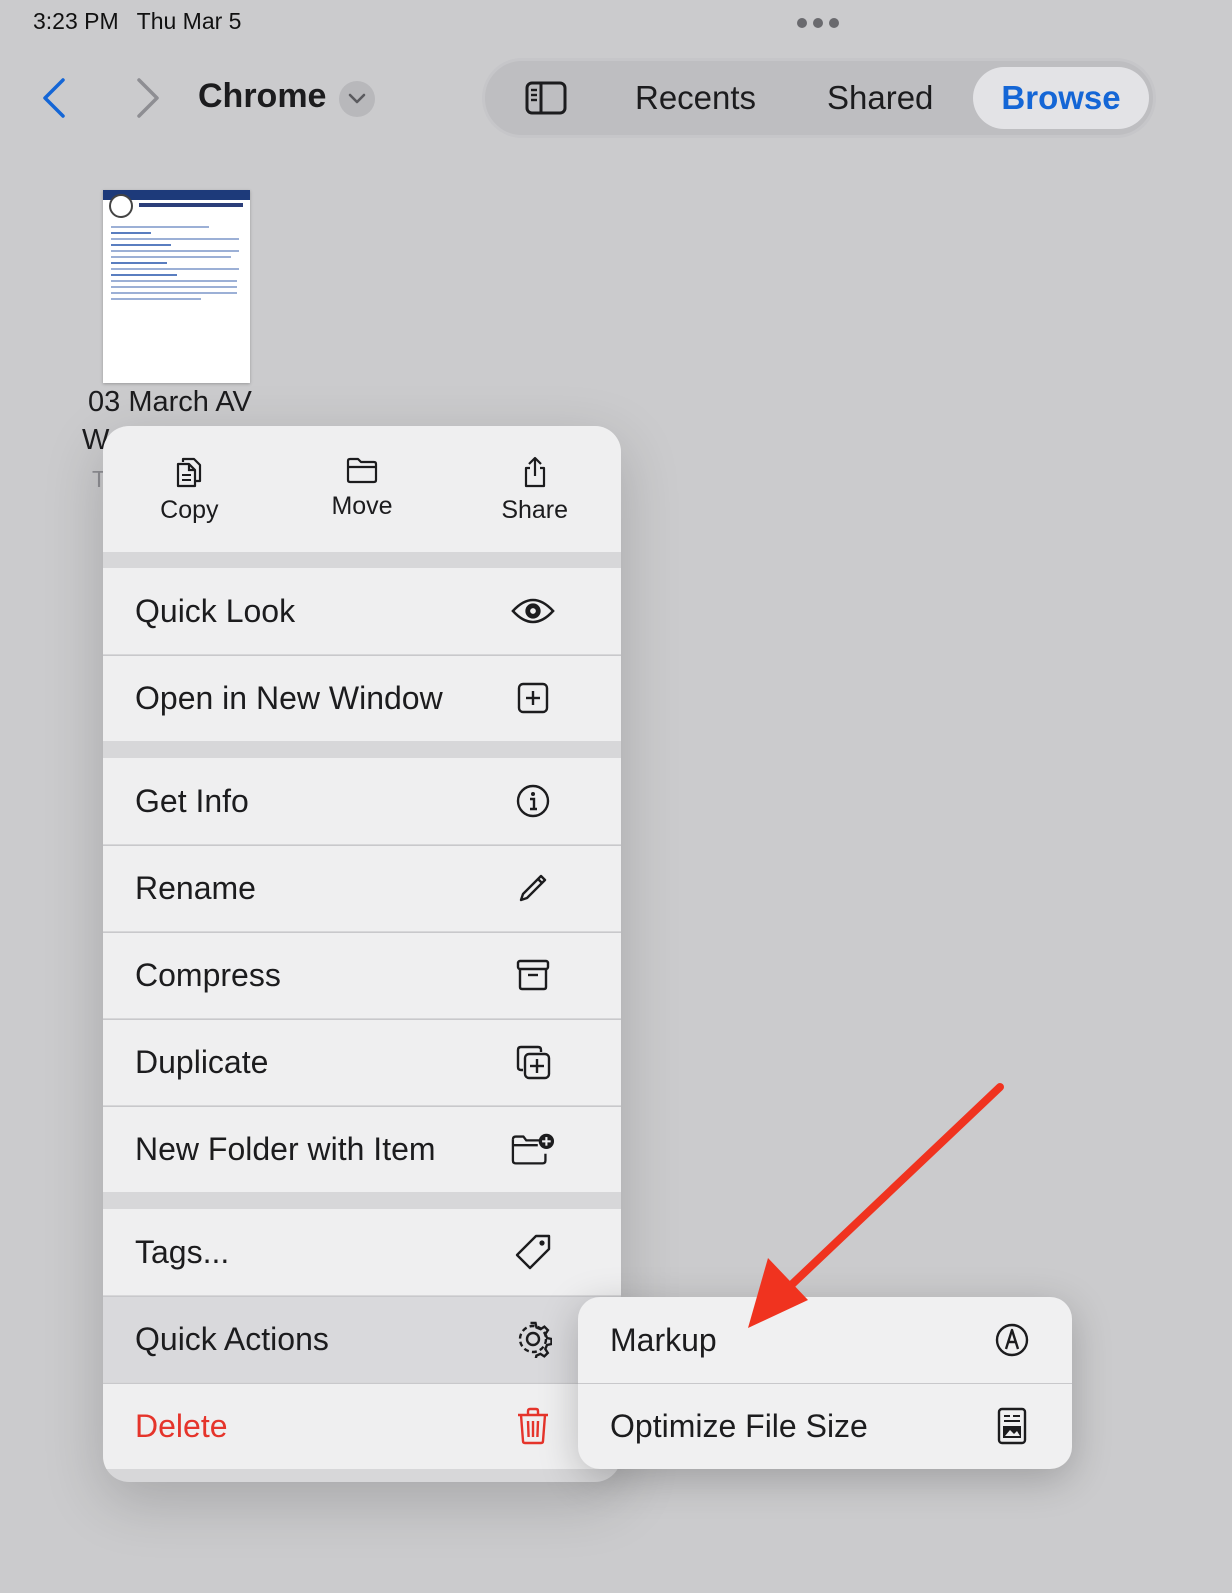 The width and height of the screenshot is (1232, 1593). I want to click on menu-item-label: Duplicate, so click(202, 1061).